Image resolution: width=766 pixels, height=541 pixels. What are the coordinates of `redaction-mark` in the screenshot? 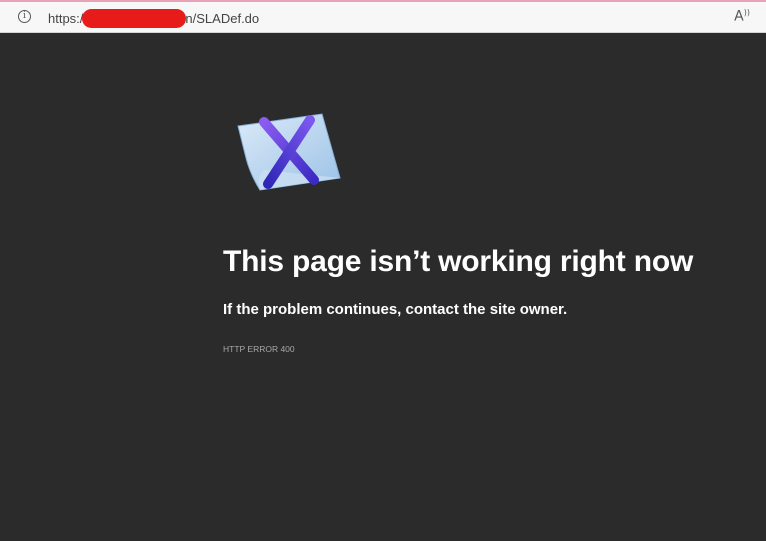 It's located at (134, 18).